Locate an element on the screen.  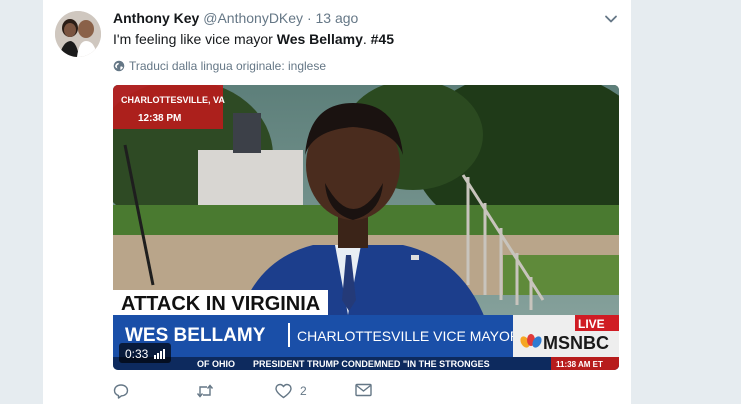
like-button: 2 is located at coordinates (291, 391).